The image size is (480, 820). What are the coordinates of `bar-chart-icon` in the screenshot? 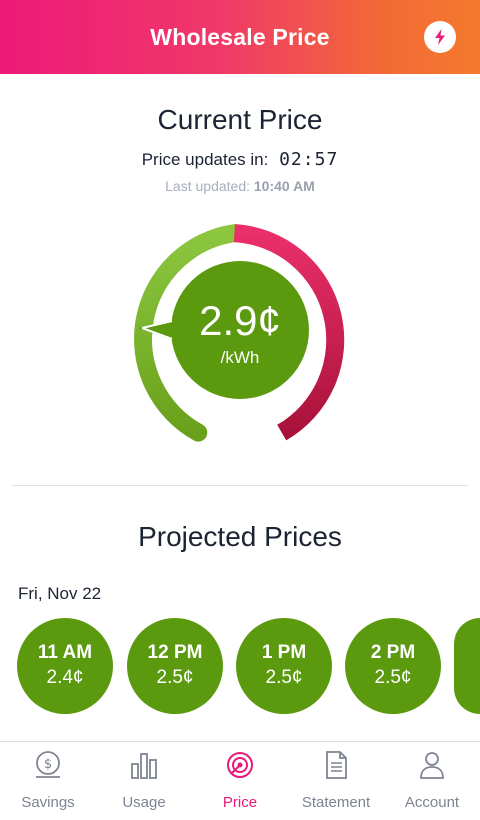 It's located at (144, 766).